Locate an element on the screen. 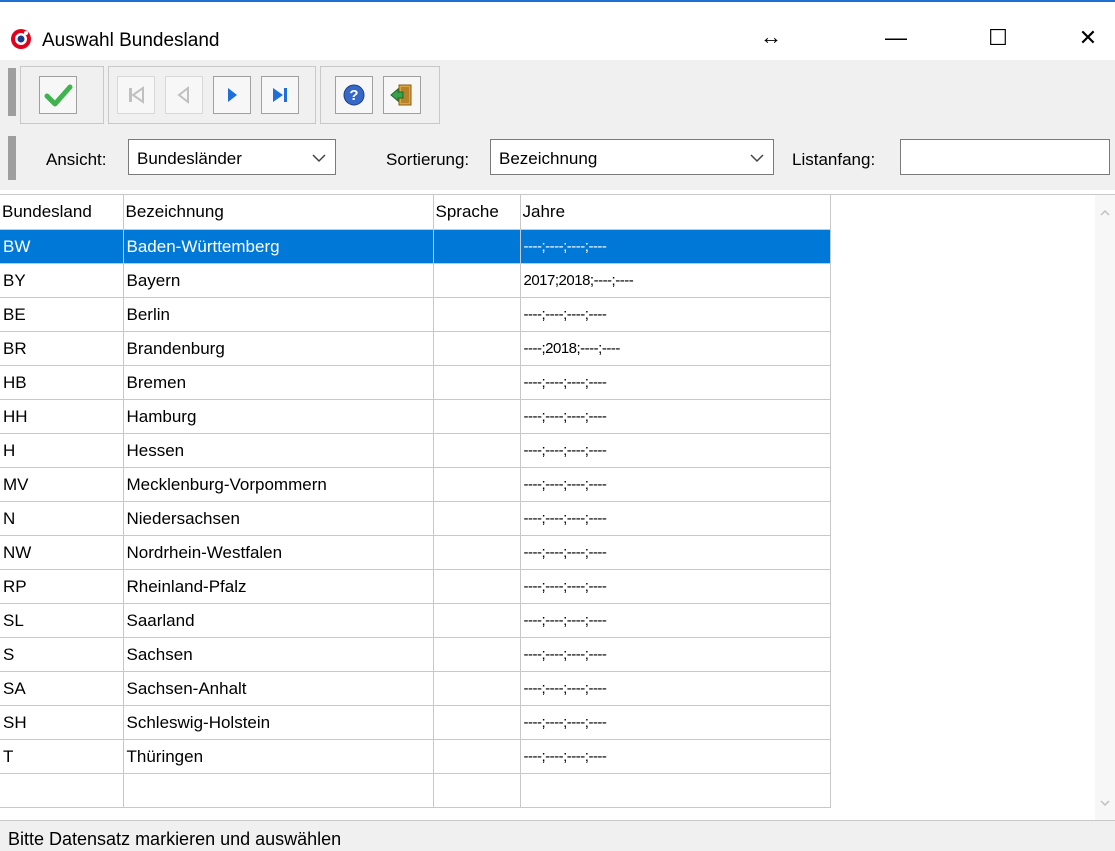 This screenshot has width=1115, height=851. cell-bundesland: S is located at coordinates (62, 654).